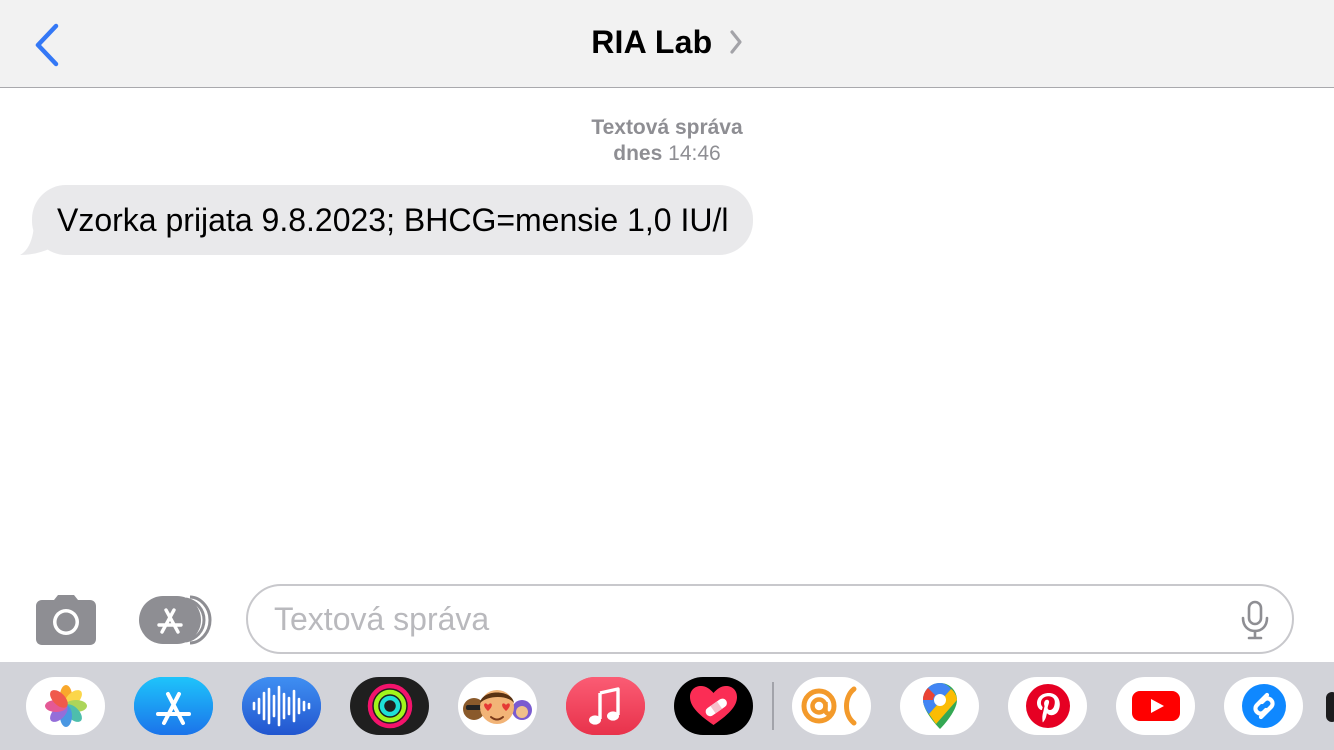 This screenshot has height=750, width=1334. Describe the element at coordinates (770, 619) in the screenshot. I see `message-input` at that location.